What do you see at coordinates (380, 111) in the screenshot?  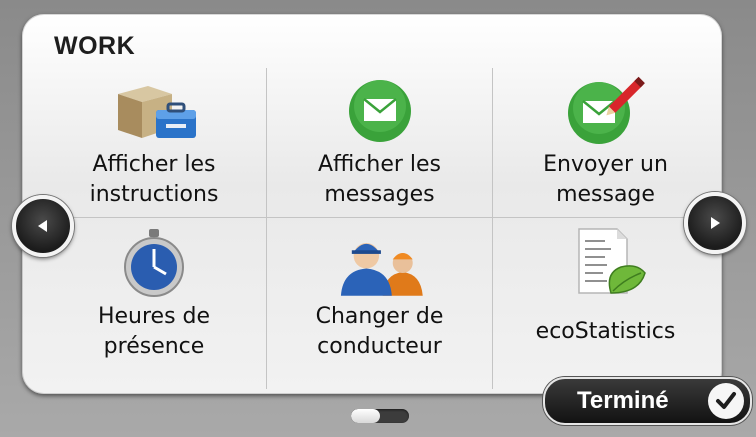 I see `envelope-icon` at bounding box center [380, 111].